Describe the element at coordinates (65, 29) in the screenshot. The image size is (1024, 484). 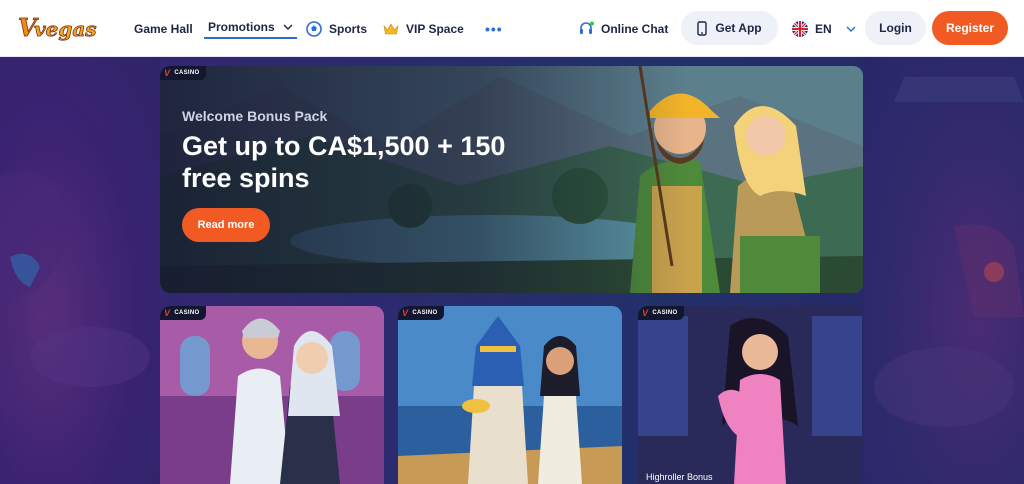
I see `svg-text: vegas` at that location.